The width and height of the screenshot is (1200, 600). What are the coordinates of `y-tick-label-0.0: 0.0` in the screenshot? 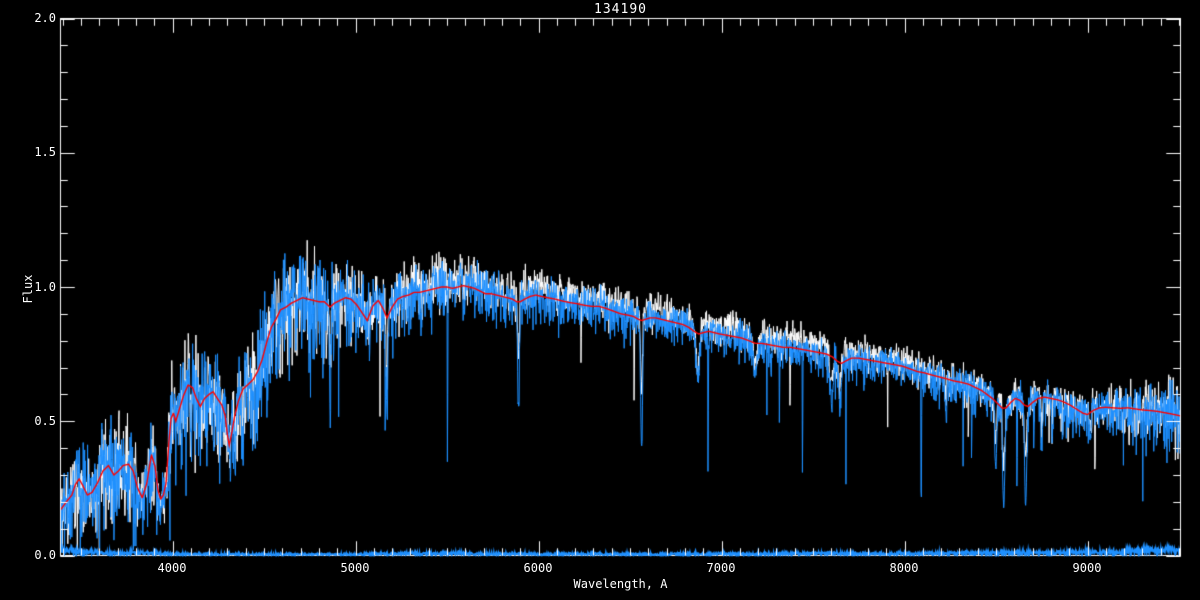 It's located at (45, 555).